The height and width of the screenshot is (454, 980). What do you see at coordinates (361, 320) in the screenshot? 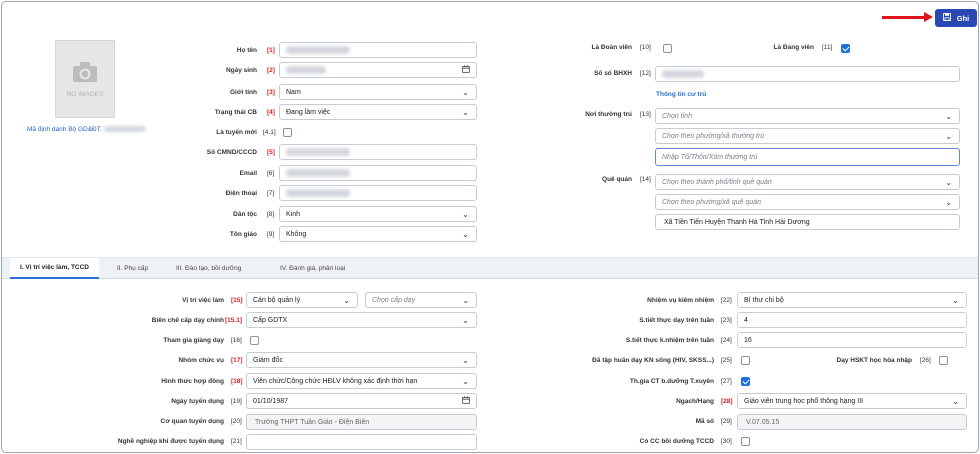
I see `main-teaching-level-select: Cấp GDTX ⌄` at bounding box center [361, 320].